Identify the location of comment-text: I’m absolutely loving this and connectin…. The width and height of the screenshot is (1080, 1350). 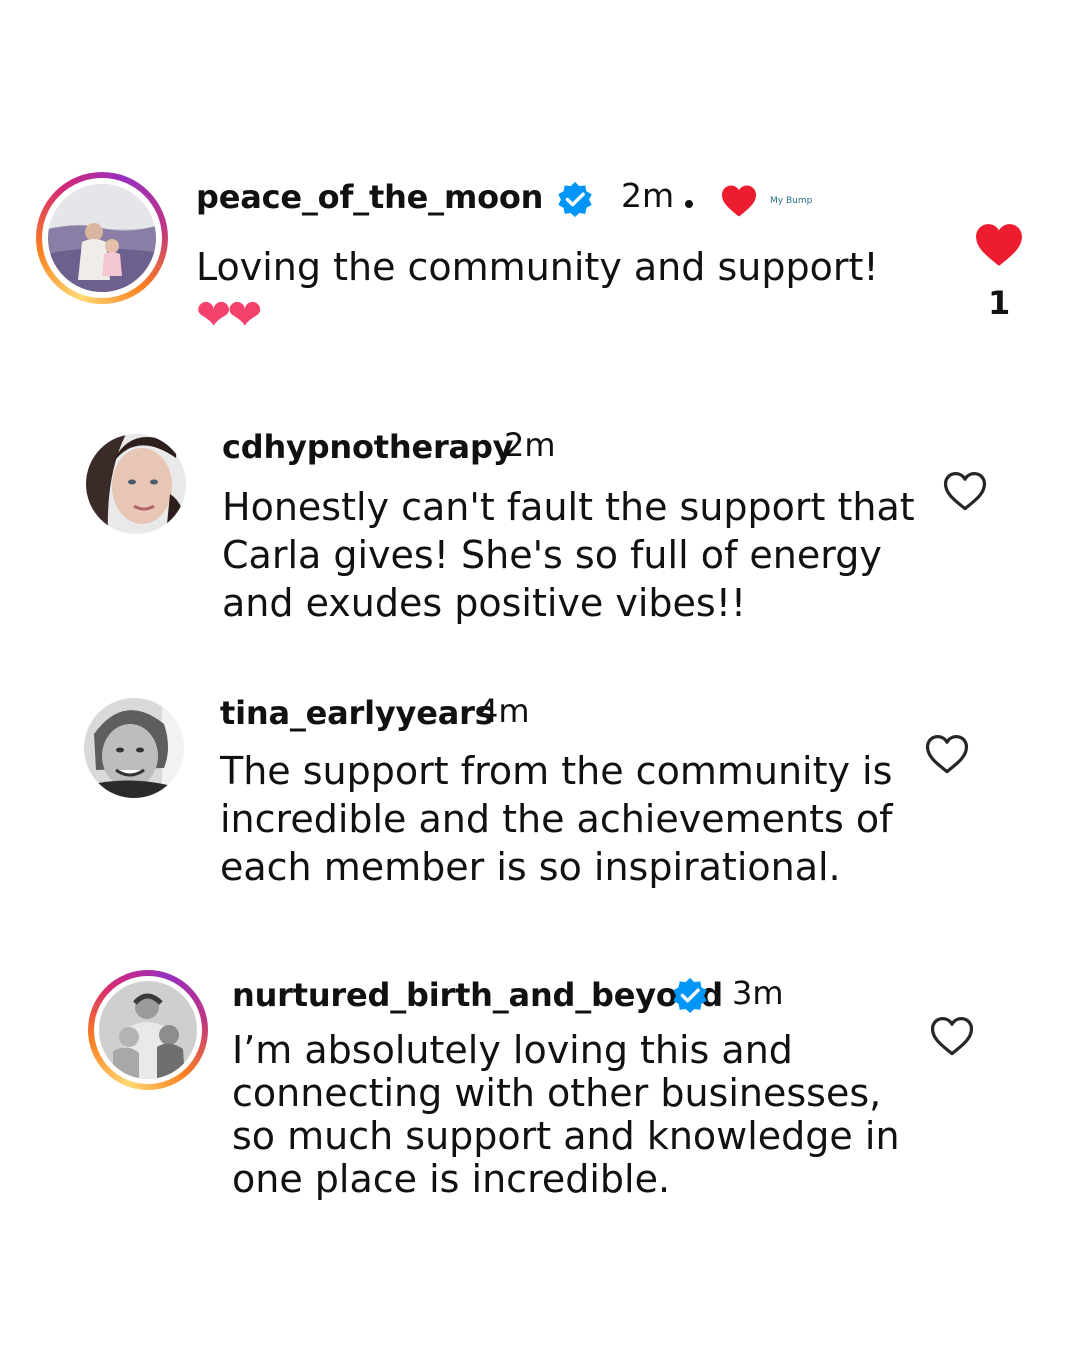
(566, 1114).